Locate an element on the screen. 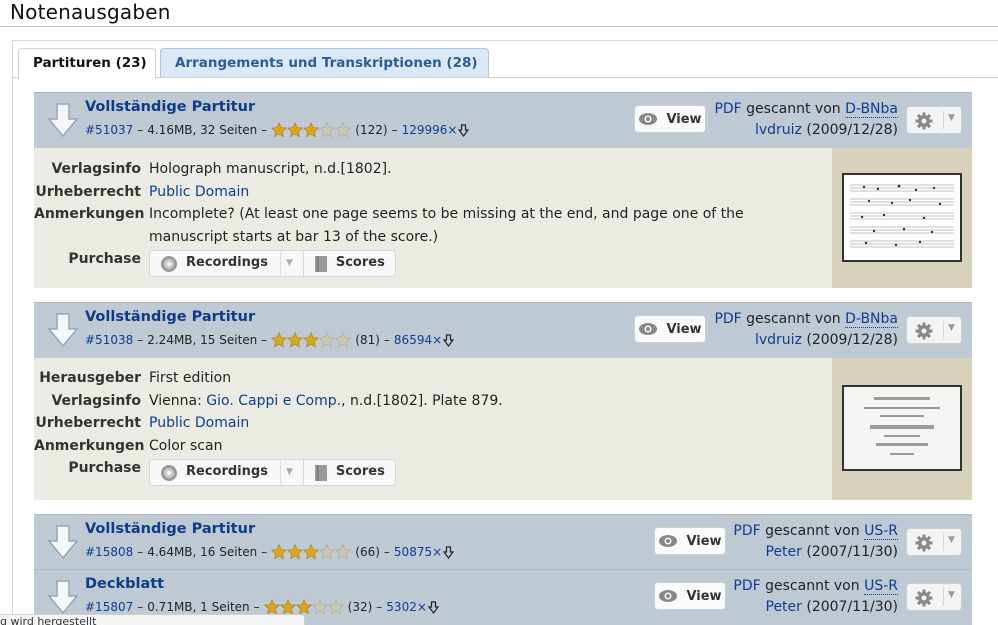  detail-key: Urheberrecht is located at coordinates (88, 423).